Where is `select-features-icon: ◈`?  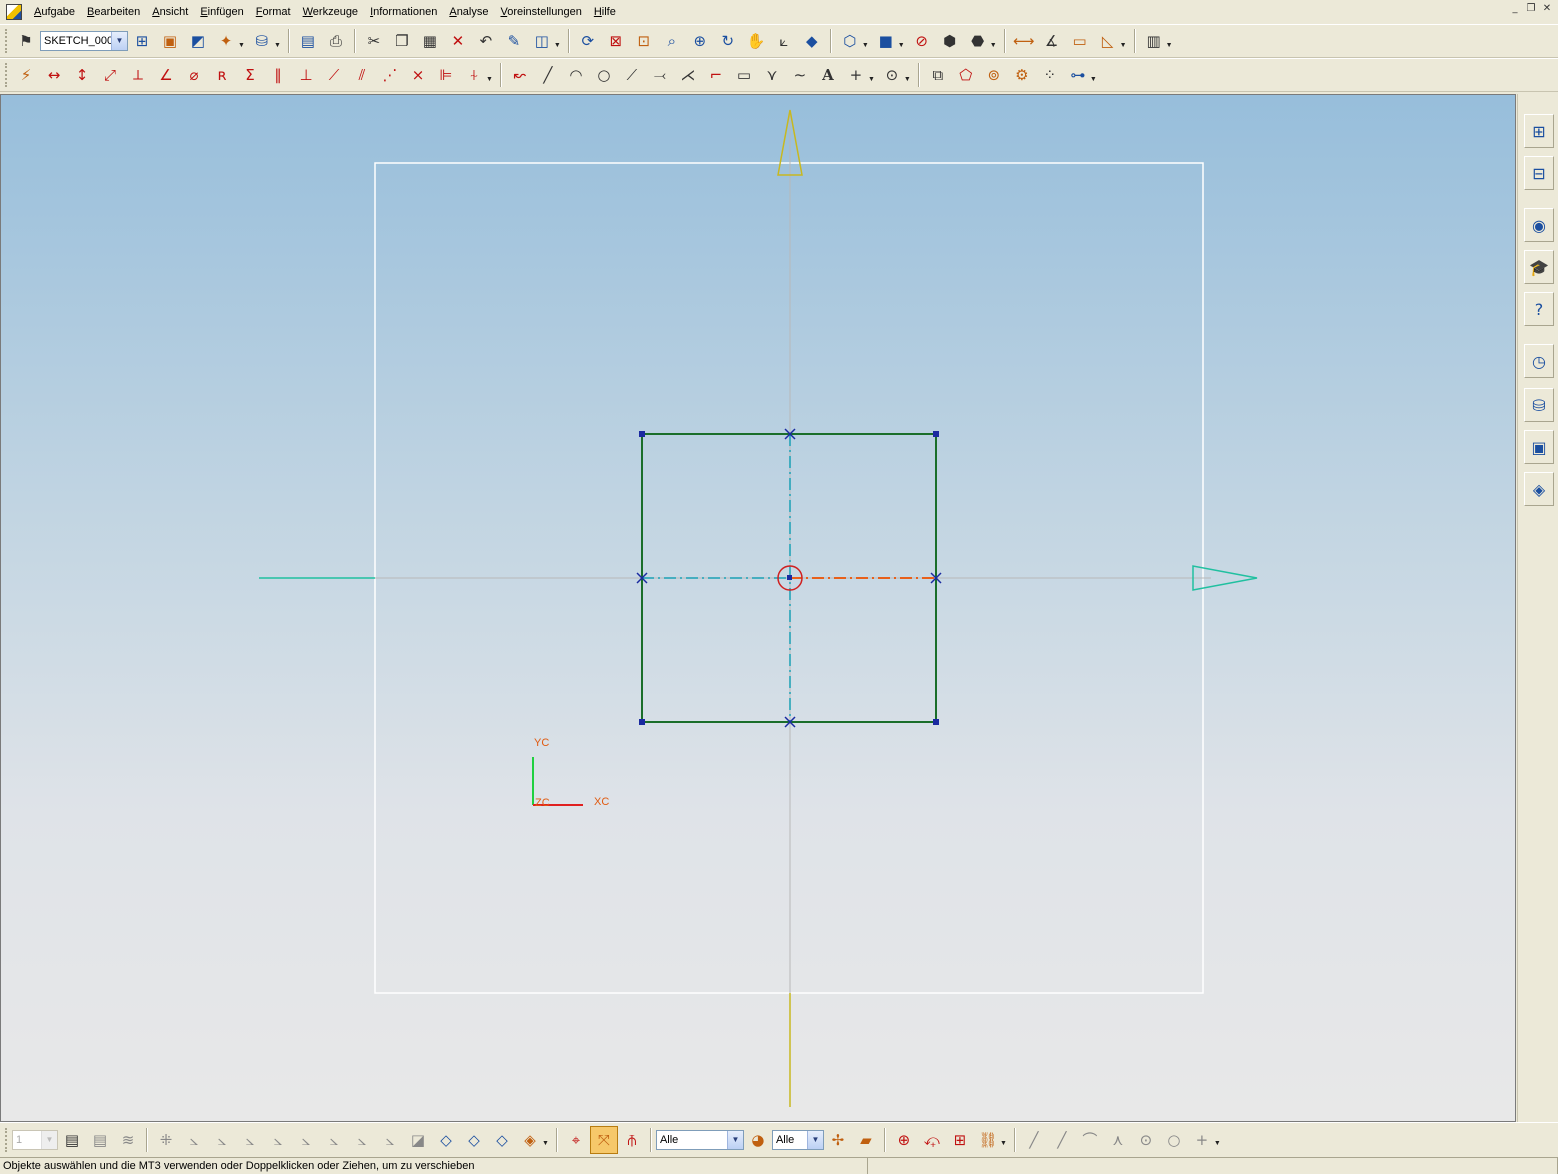 select-features-icon: ◈ is located at coordinates (530, 1140).